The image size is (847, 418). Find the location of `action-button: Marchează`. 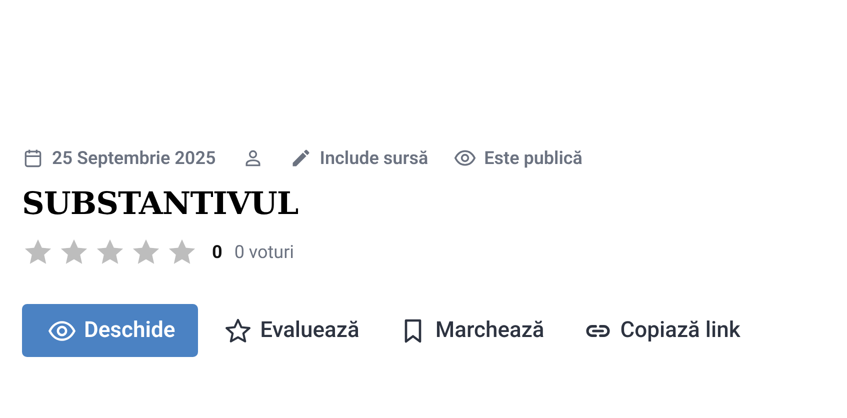

action-button: Marchează is located at coordinates (471, 330).